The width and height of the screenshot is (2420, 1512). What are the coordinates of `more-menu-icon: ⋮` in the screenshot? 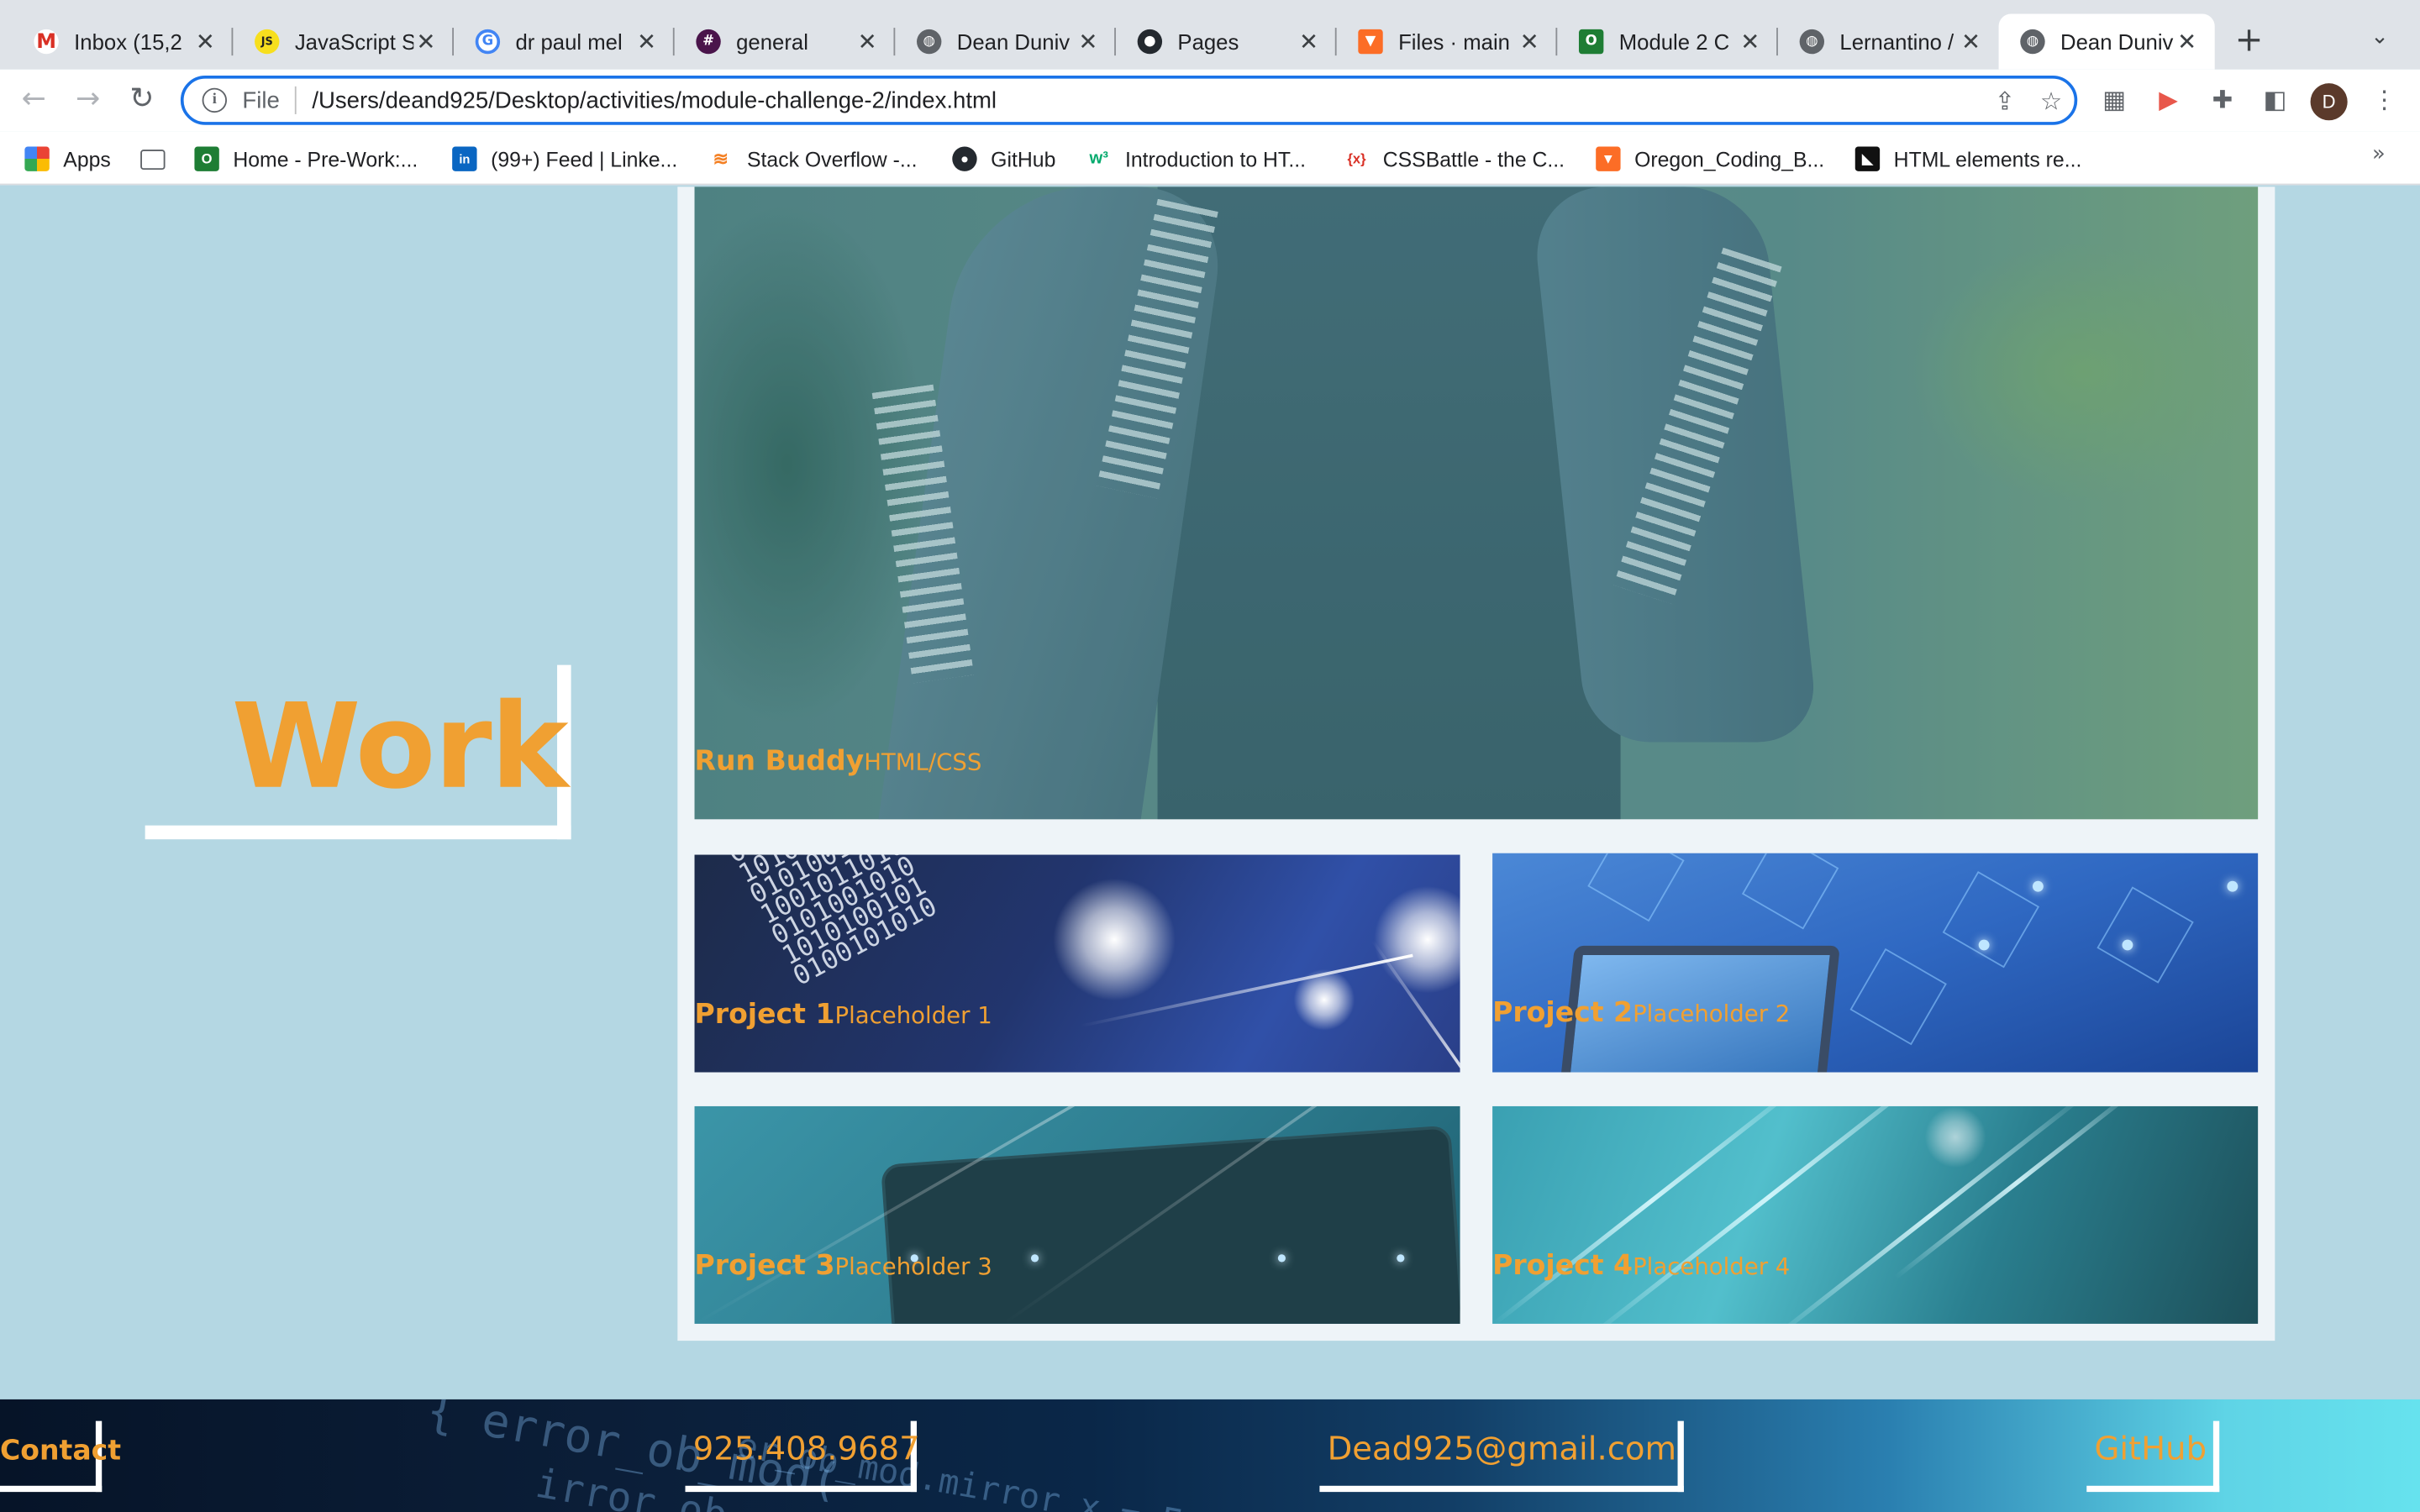 It's located at (2385, 100).